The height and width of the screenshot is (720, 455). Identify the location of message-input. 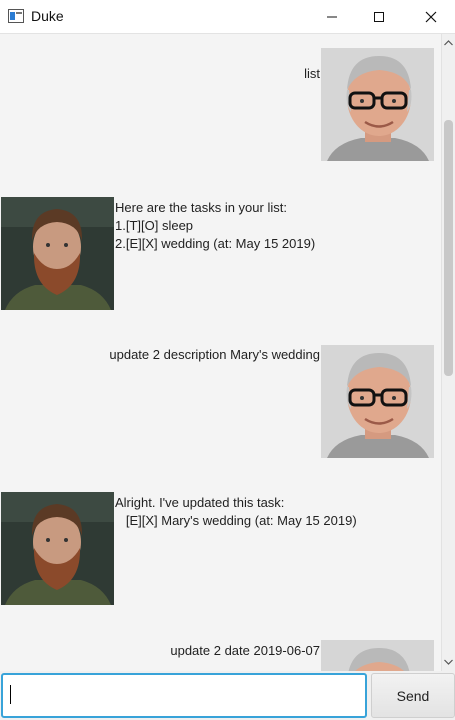
(184, 695).